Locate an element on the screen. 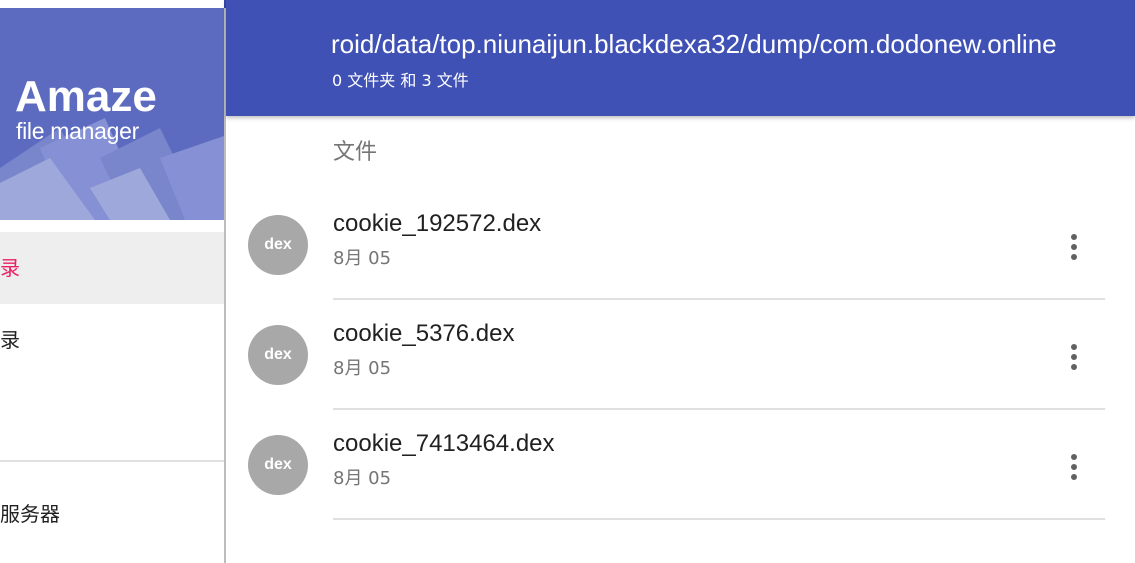 This screenshot has width=1135, height=563. drawer-header: Amaze file manager is located at coordinates (112, 114).